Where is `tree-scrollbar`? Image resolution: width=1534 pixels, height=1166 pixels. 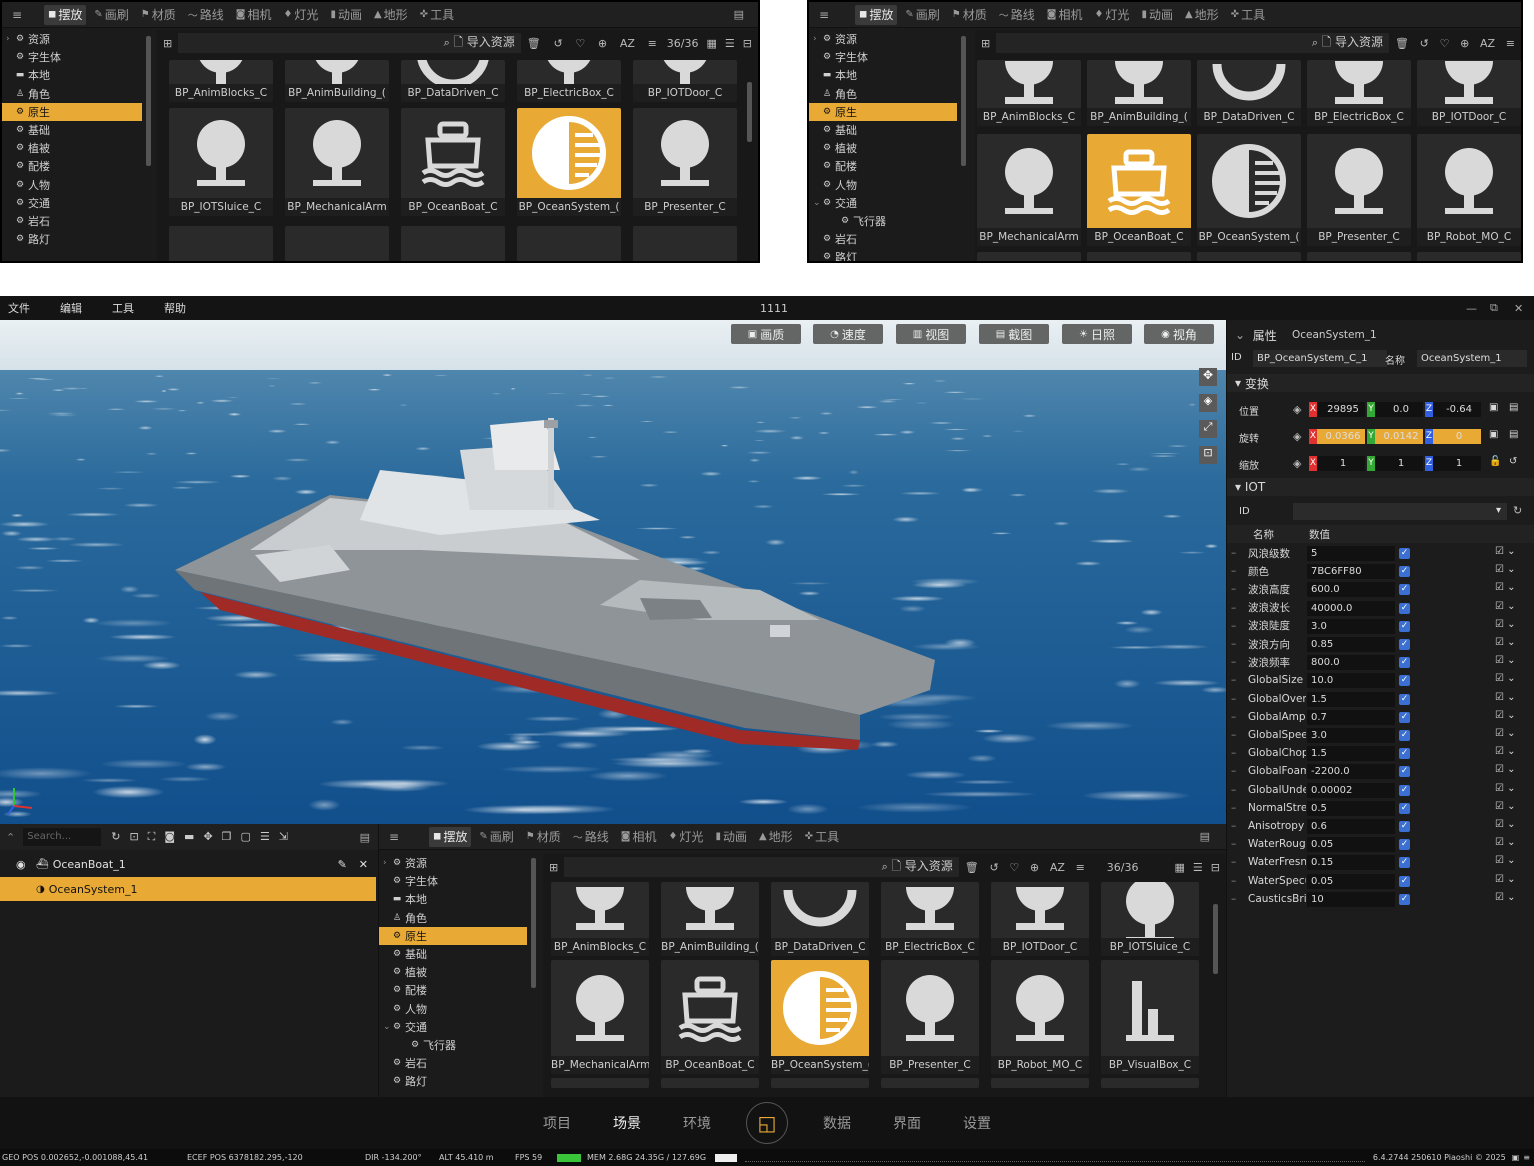 tree-scrollbar is located at coordinates (533, 923).